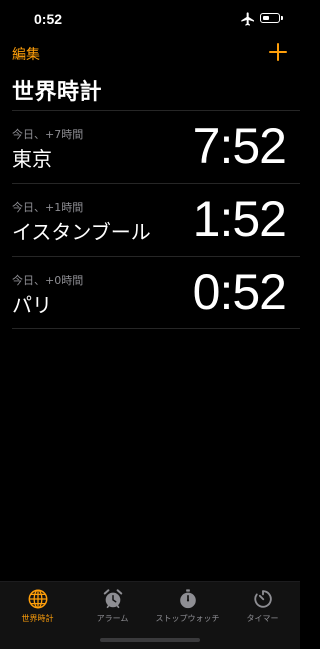  Describe the element at coordinates (48, 19) in the screenshot. I see `status-time: 0:52` at that location.